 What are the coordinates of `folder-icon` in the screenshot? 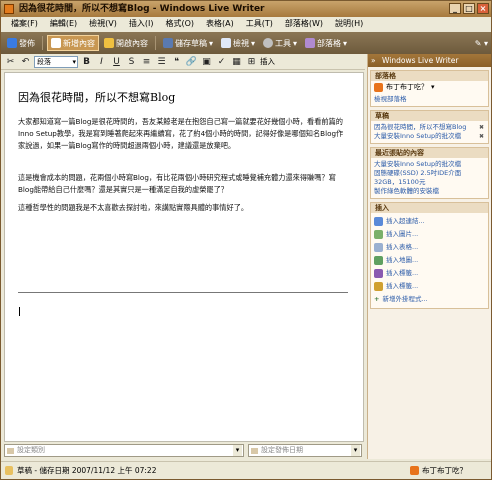 It's located at (109, 43).